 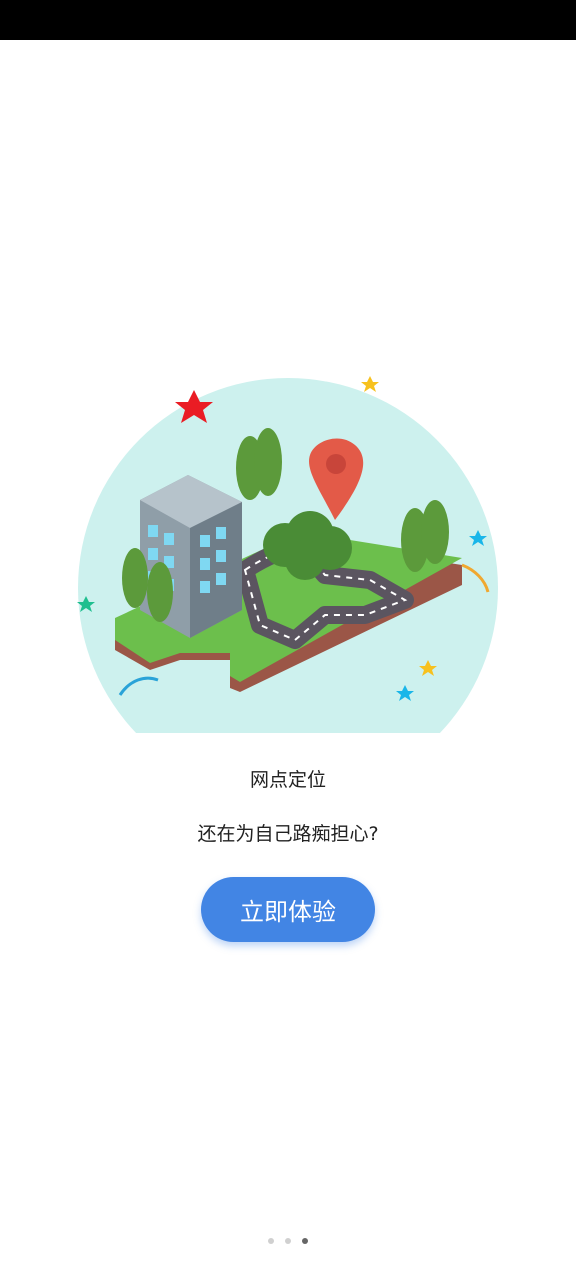 I want to click on try-now-button: 立即体验, so click(x=288, y=909).